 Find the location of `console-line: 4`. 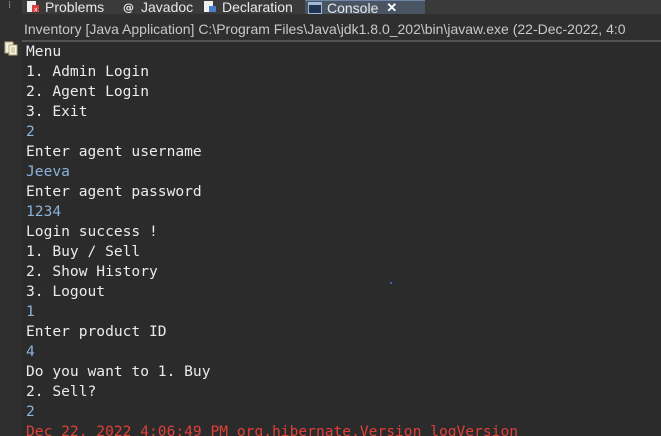

console-line: 4 is located at coordinates (30, 351).